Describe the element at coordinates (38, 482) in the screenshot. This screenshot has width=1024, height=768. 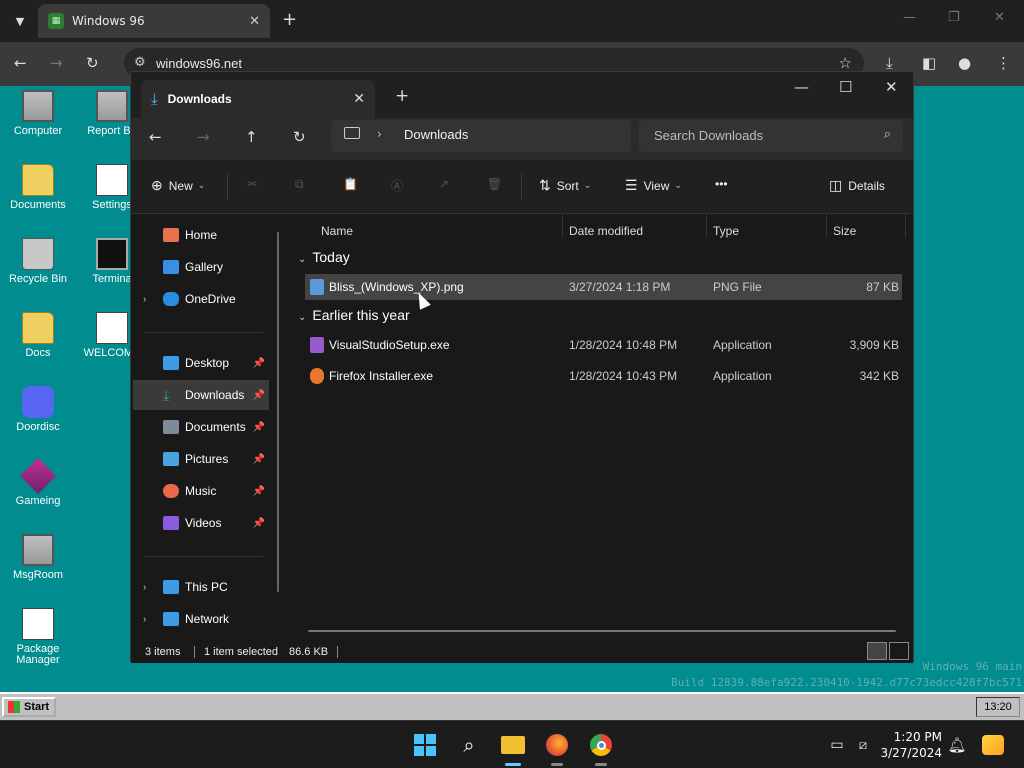
I see `desktop-icon-gameing: Gameing` at that location.